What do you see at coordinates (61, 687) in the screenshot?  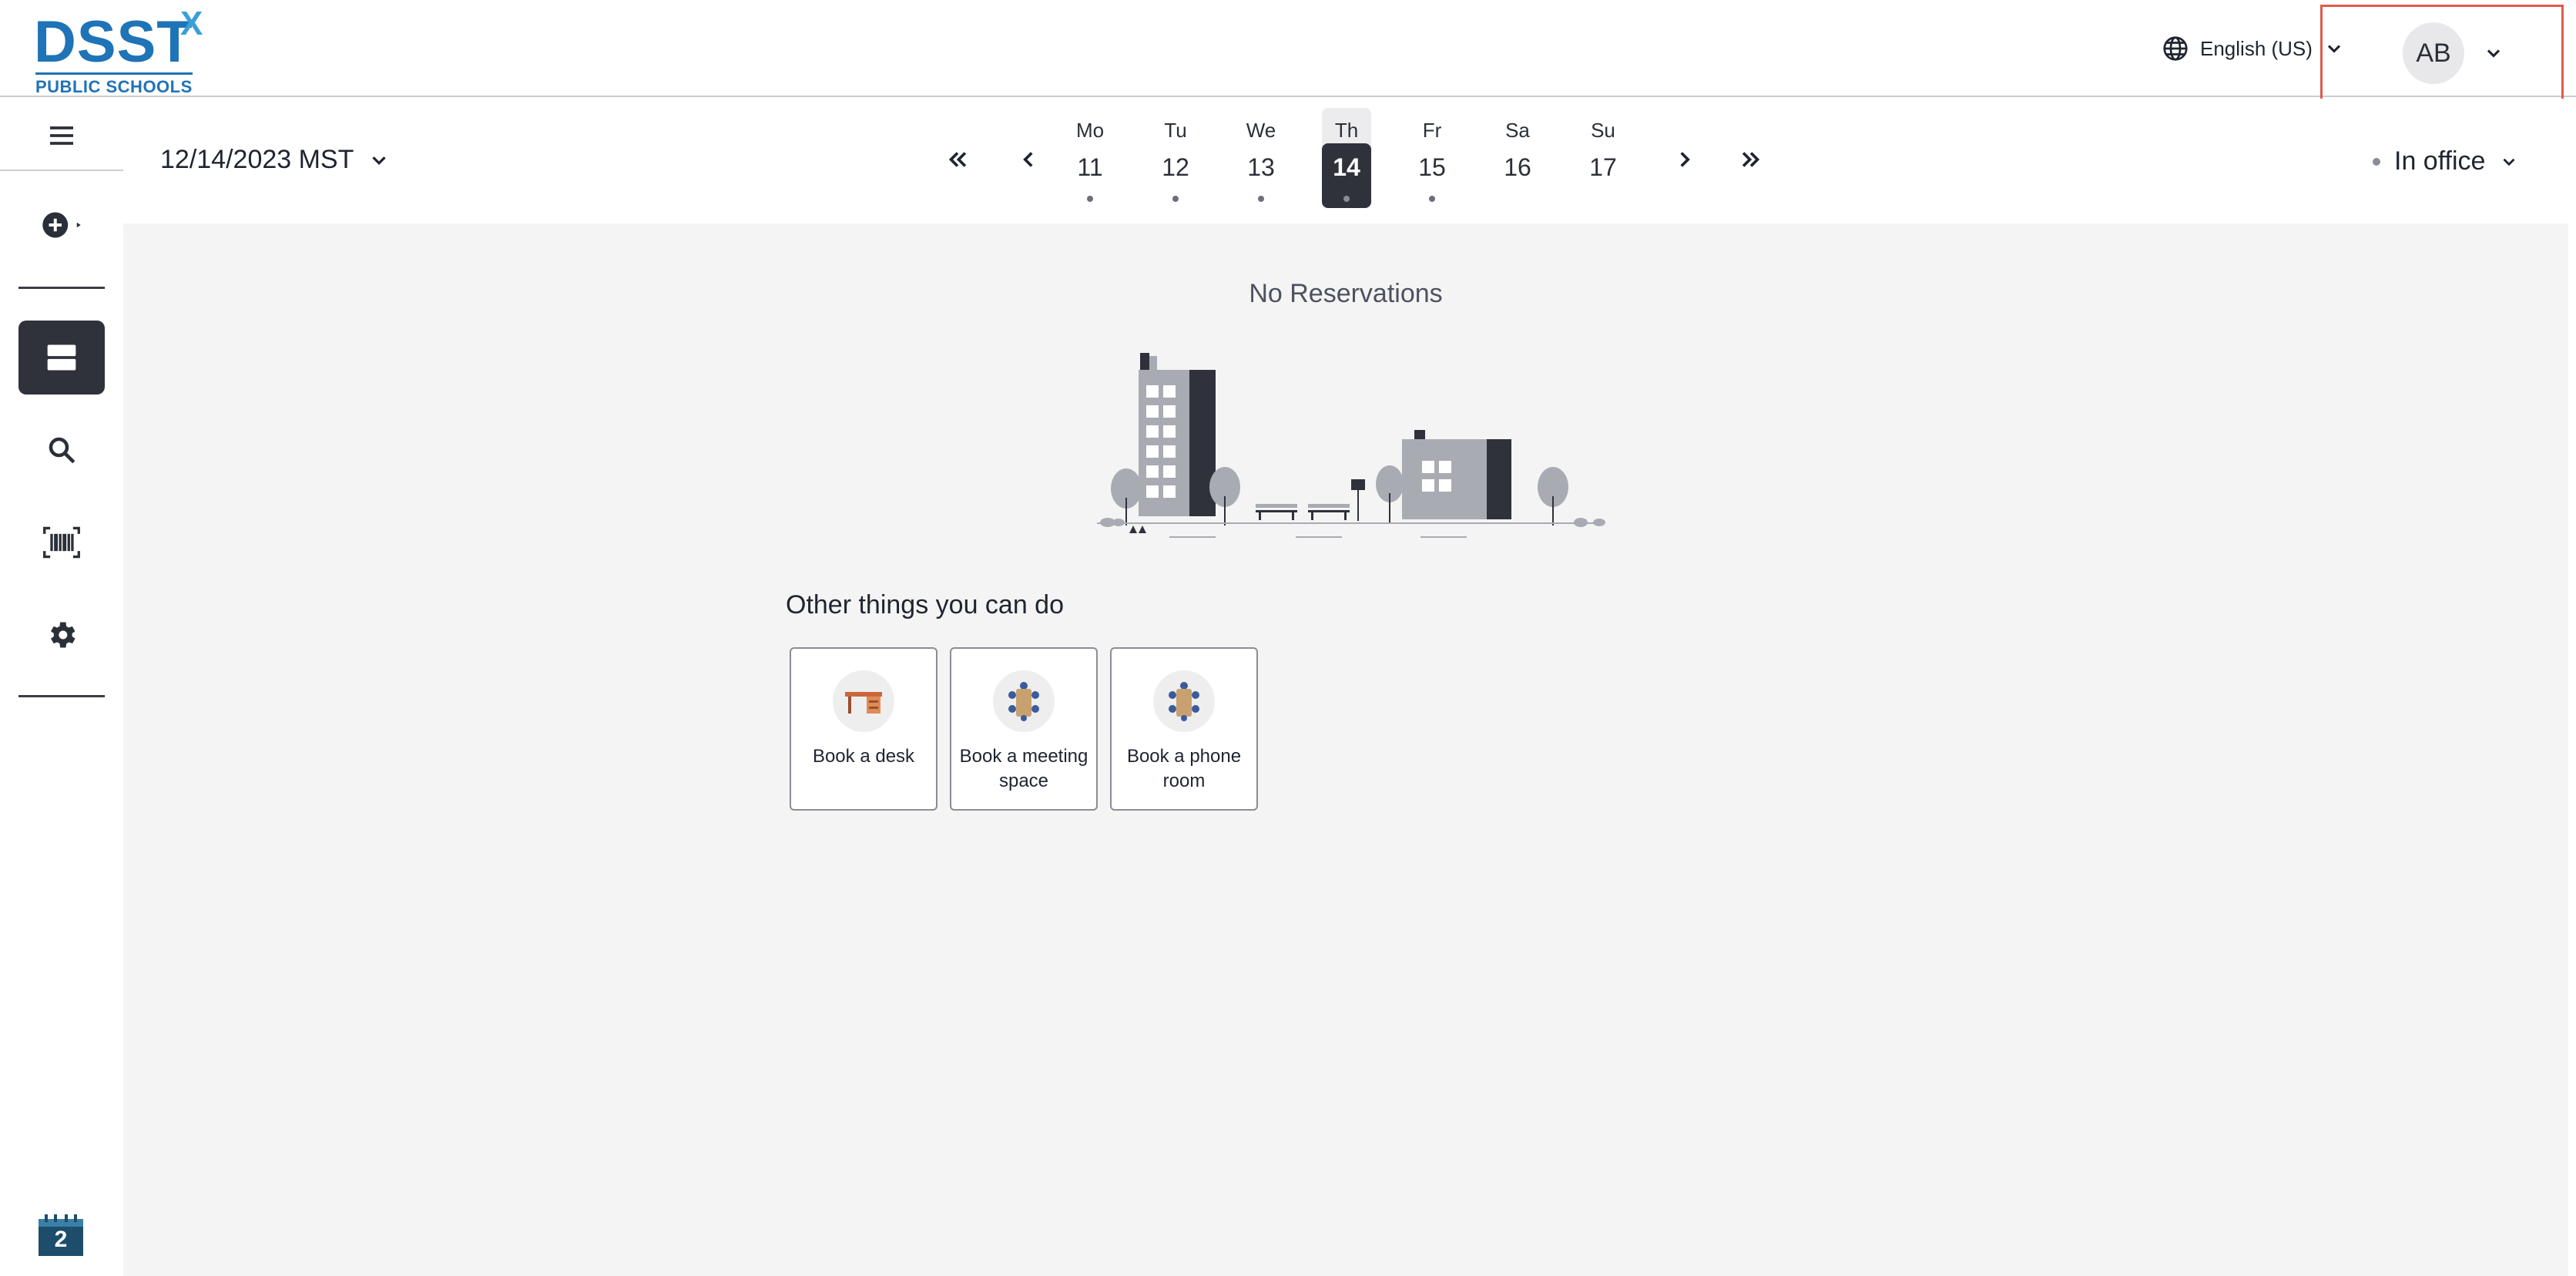 I see `sidebar: 2` at bounding box center [61, 687].